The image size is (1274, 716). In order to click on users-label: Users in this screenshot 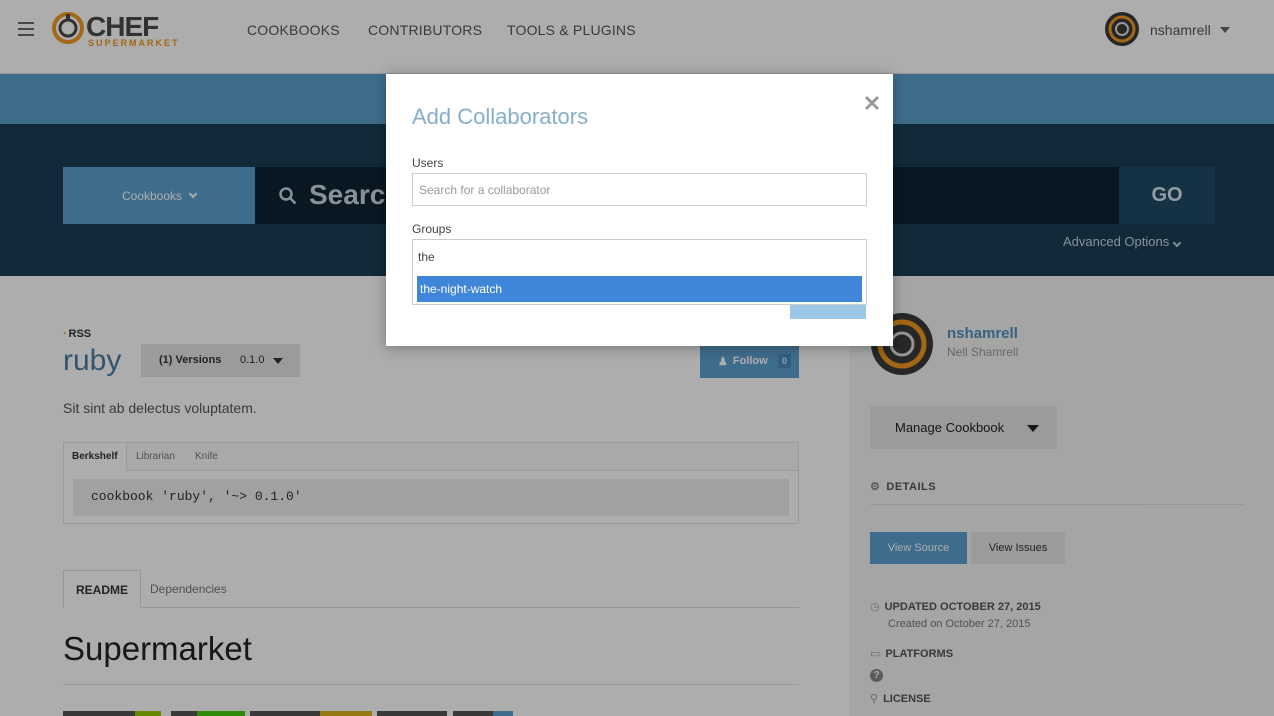, I will do `click(428, 163)`.